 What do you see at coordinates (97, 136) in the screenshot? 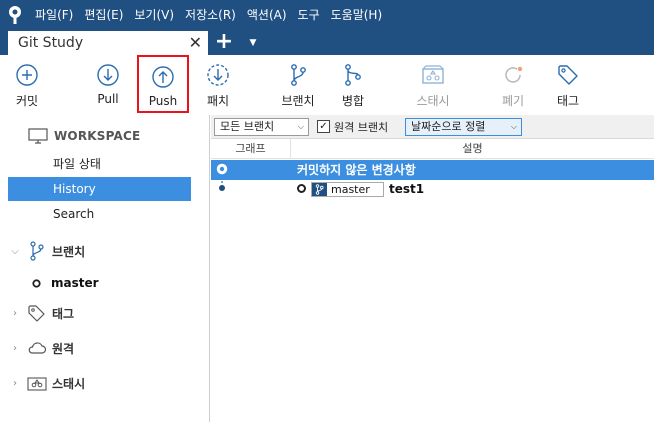
I see `workspace-label: WORKSPACE` at bounding box center [97, 136].